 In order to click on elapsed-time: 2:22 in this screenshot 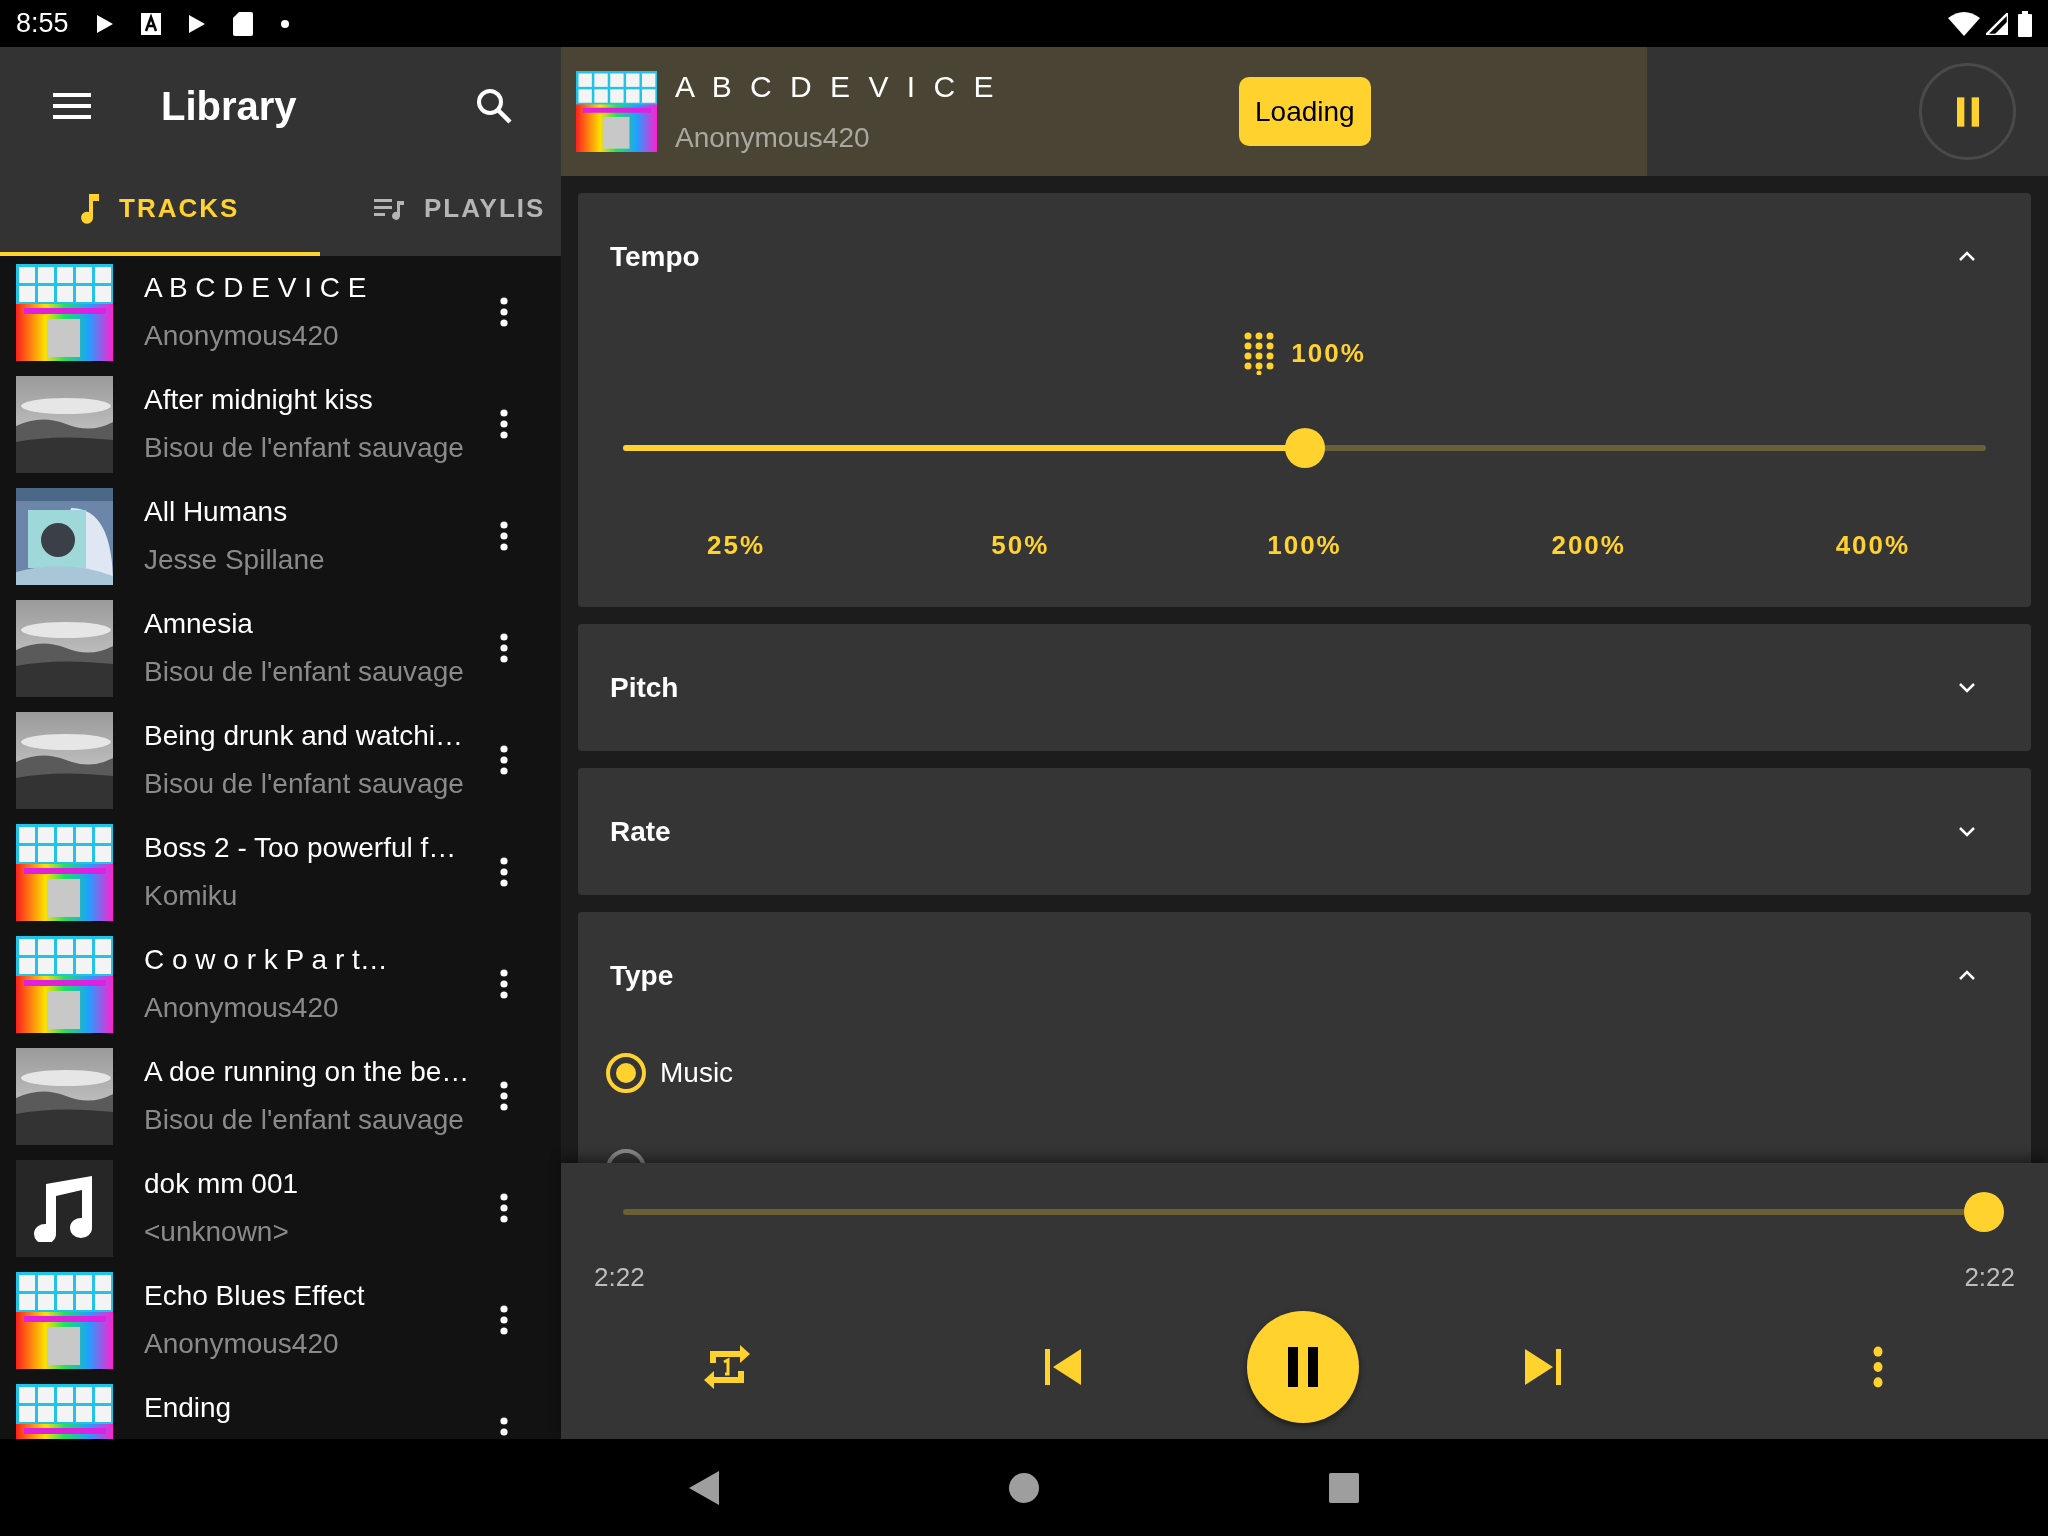, I will do `click(619, 1277)`.